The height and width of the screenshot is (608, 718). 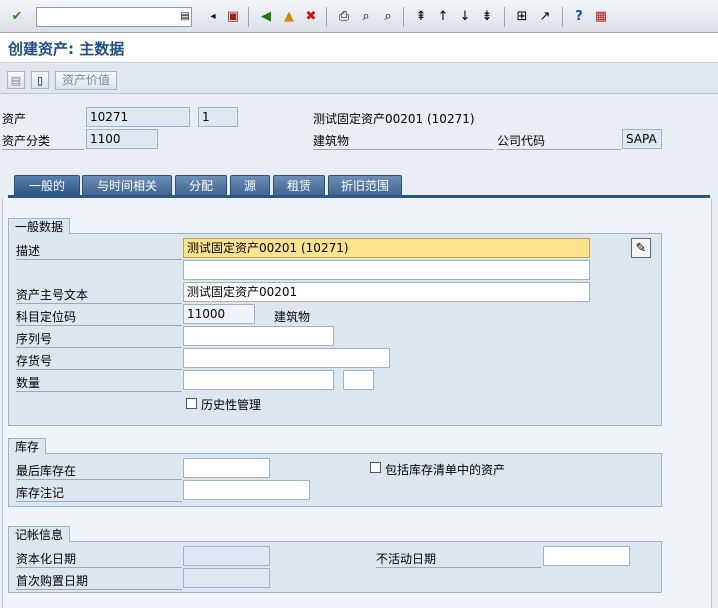 What do you see at coordinates (522, 17) in the screenshot?
I see `create-session-icon: ⊞` at bounding box center [522, 17].